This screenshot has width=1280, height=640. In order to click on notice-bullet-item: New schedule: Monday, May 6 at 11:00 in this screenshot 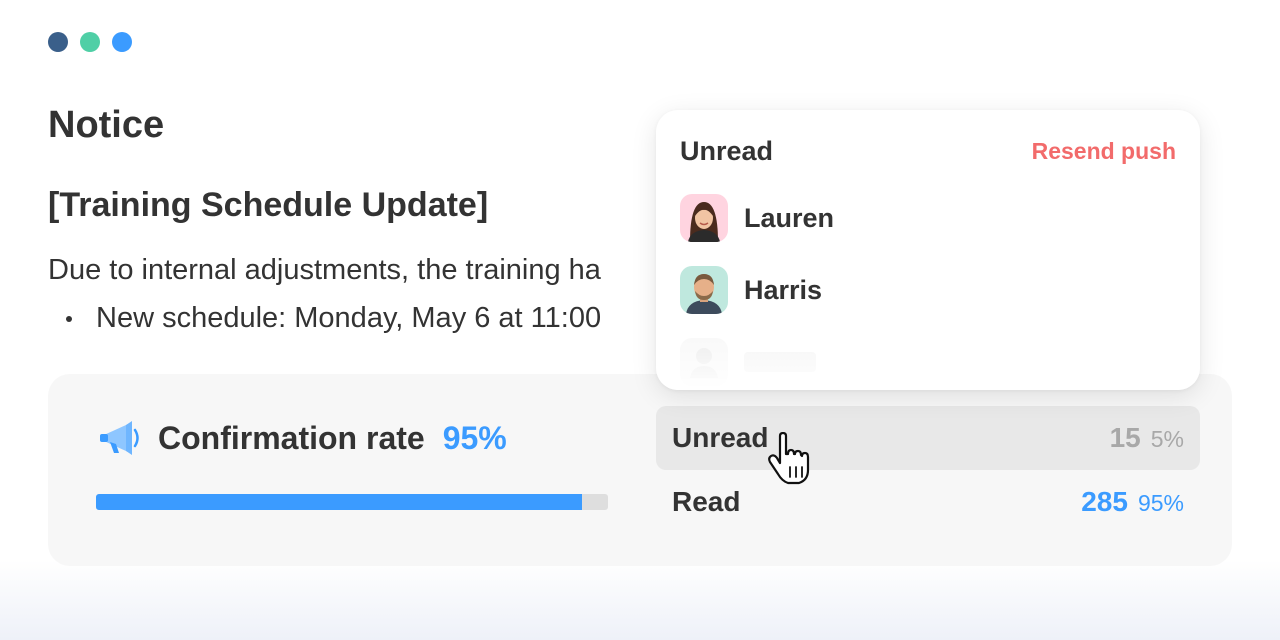, I will do `click(333, 318)`.